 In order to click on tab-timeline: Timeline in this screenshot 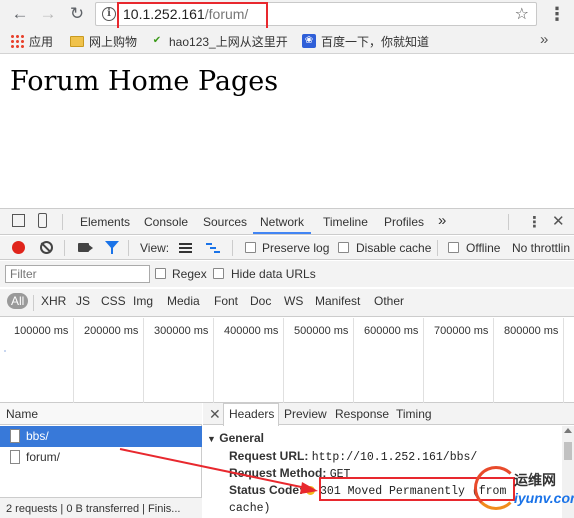, I will do `click(345, 222)`.